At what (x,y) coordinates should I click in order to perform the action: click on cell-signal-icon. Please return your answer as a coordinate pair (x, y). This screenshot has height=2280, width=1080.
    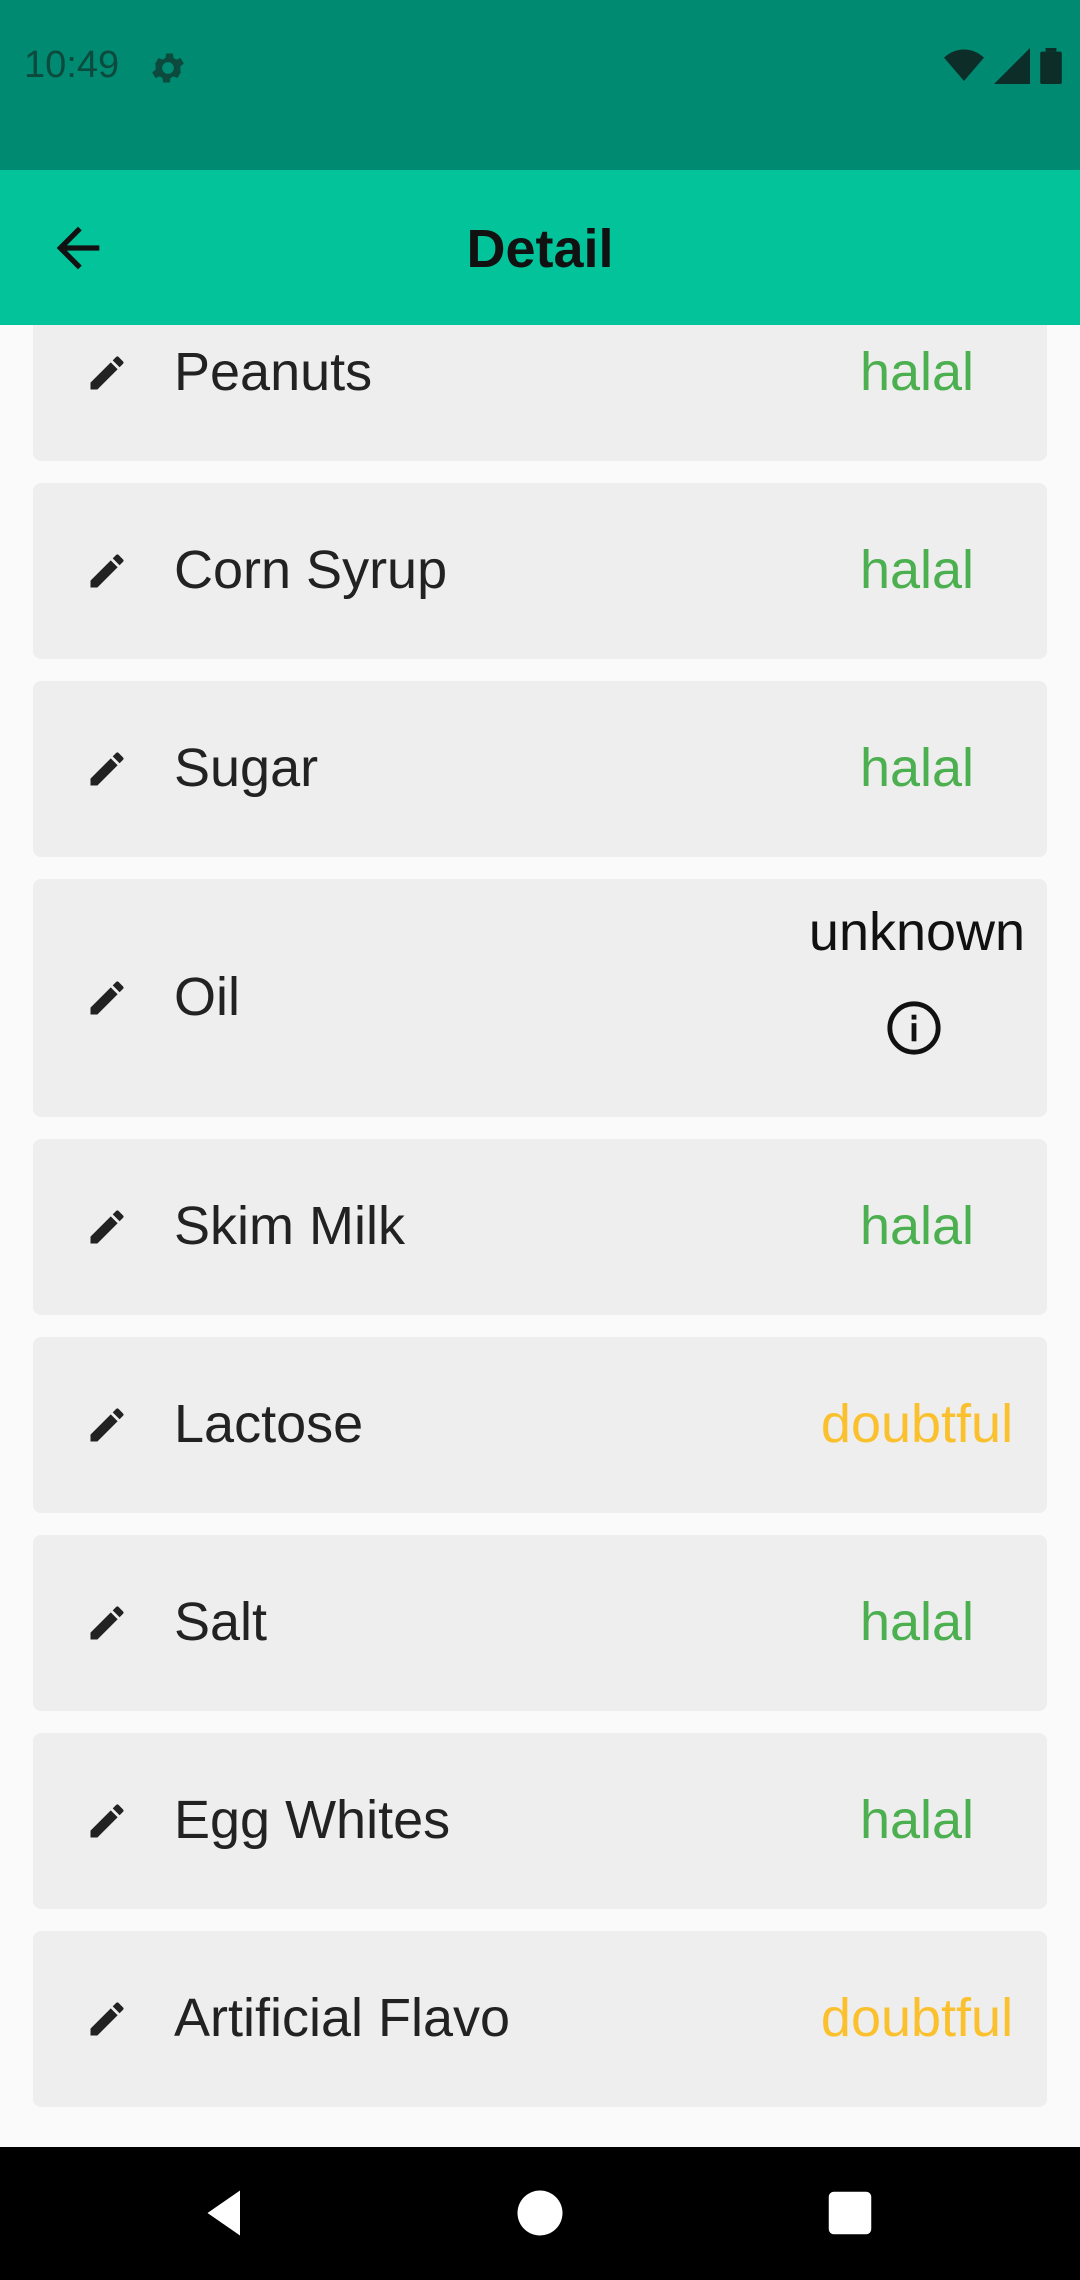
    Looking at the image, I should click on (1012, 66).